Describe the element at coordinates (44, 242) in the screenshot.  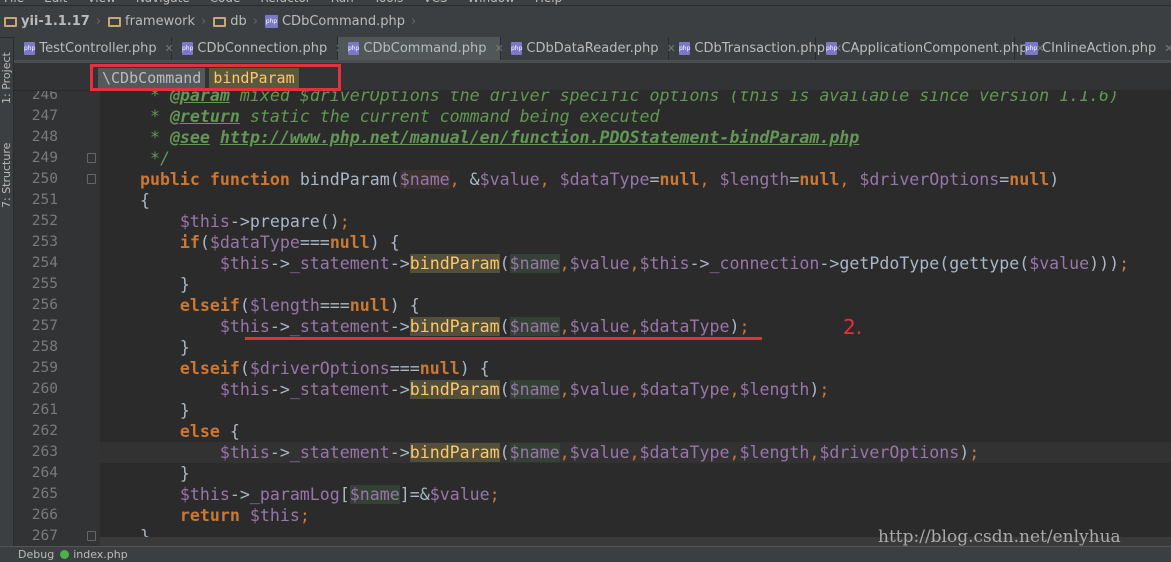
I see `line-number: 253` at that location.